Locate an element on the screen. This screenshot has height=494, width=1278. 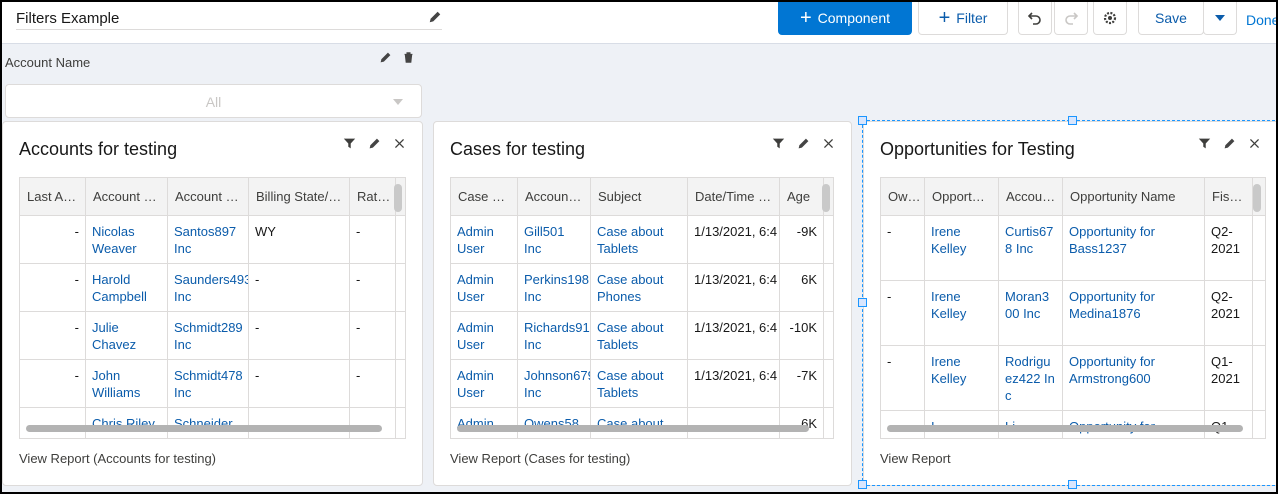
card-title: Cases for testing is located at coordinates (518, 149).